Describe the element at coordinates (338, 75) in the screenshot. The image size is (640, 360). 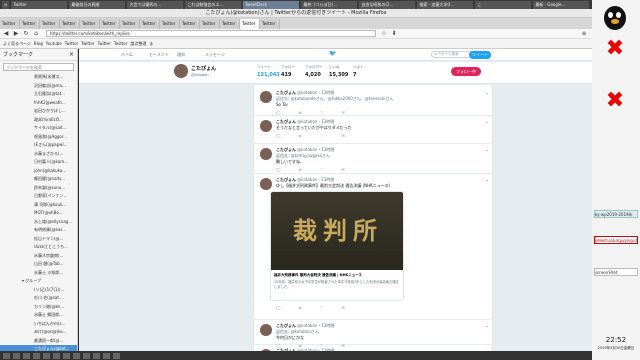
I see `stat-value: 15,309` at that location.